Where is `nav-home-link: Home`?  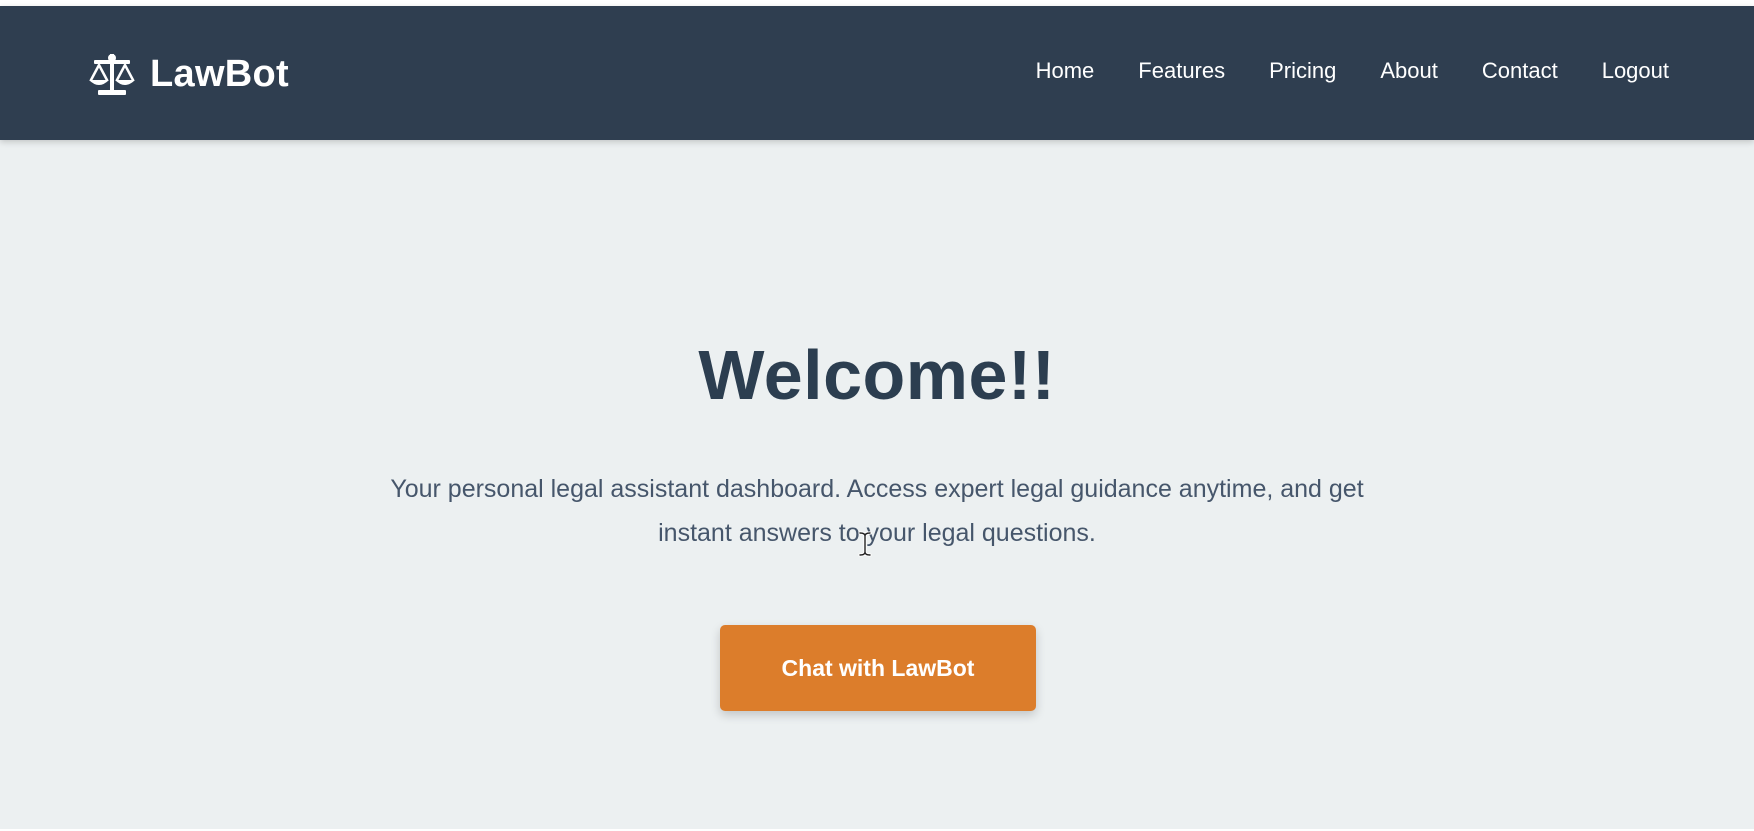 nav-home-link: Home is located at coordinates (1065, 71).